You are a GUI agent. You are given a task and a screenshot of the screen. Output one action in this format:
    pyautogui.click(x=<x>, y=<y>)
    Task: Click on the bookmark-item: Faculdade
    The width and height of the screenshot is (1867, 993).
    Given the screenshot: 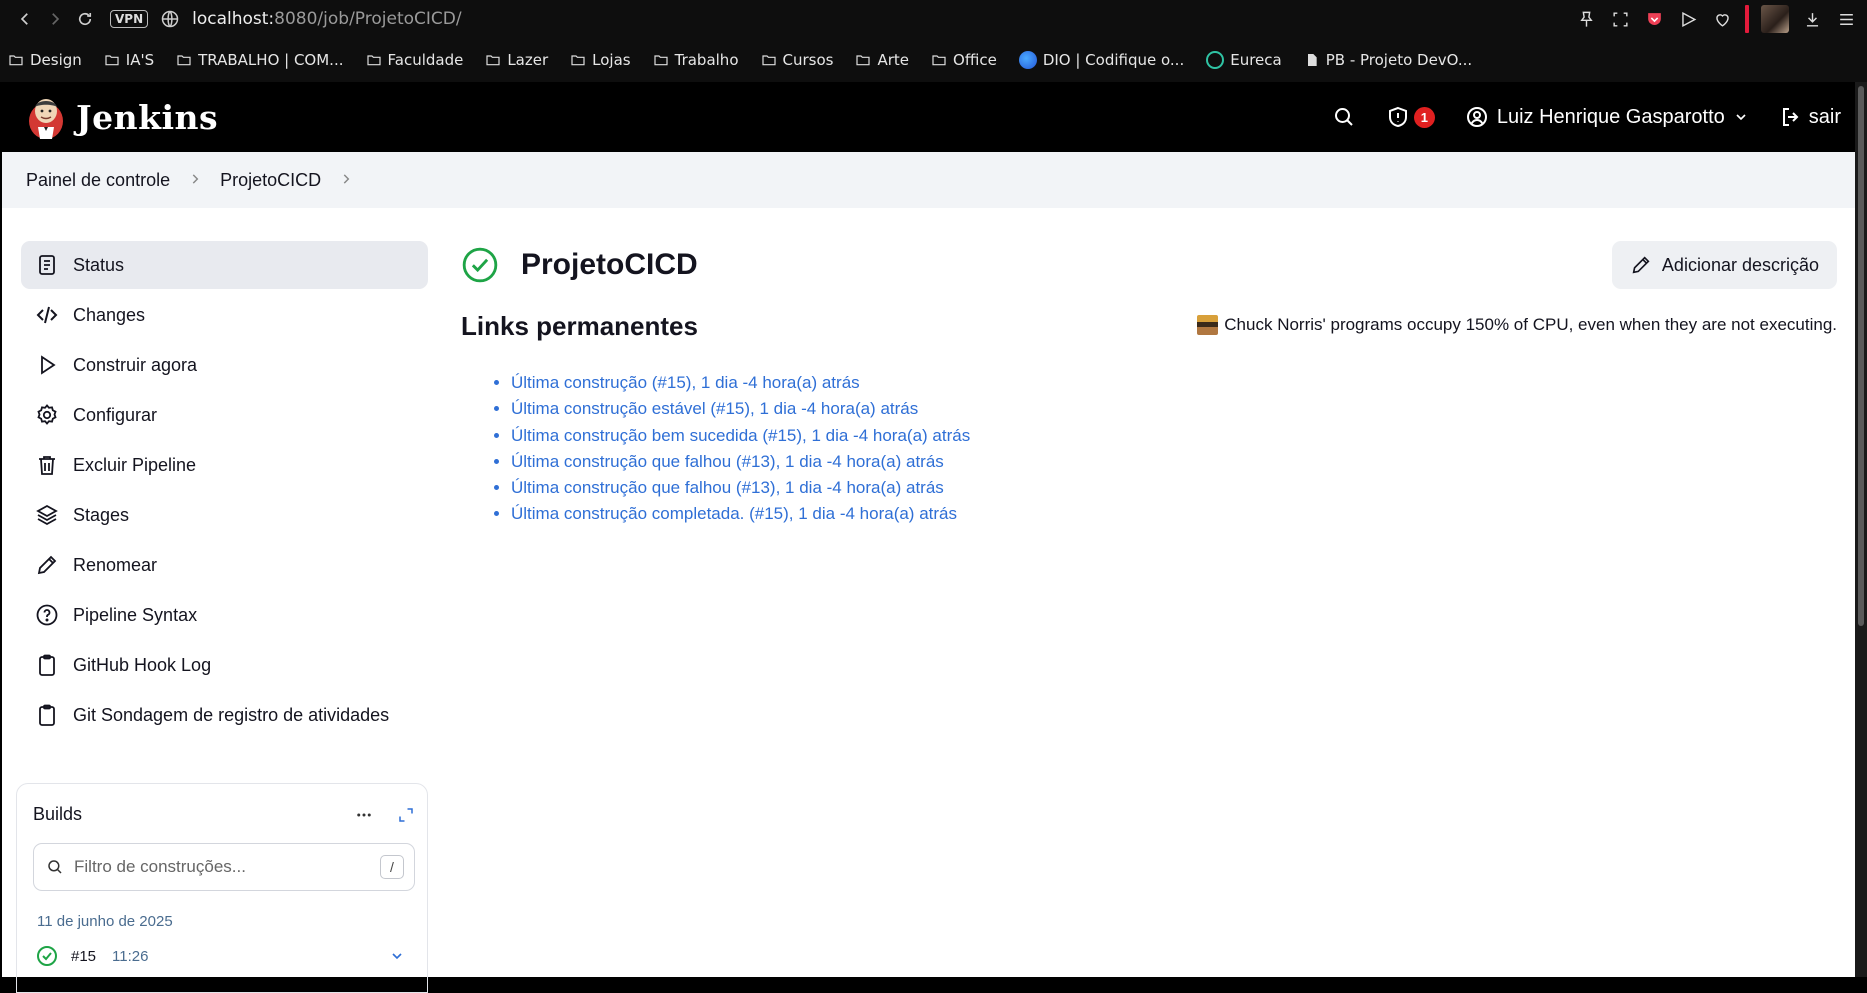 What is the action you would take?
    pyautogui.click(x=414, y=60)
    